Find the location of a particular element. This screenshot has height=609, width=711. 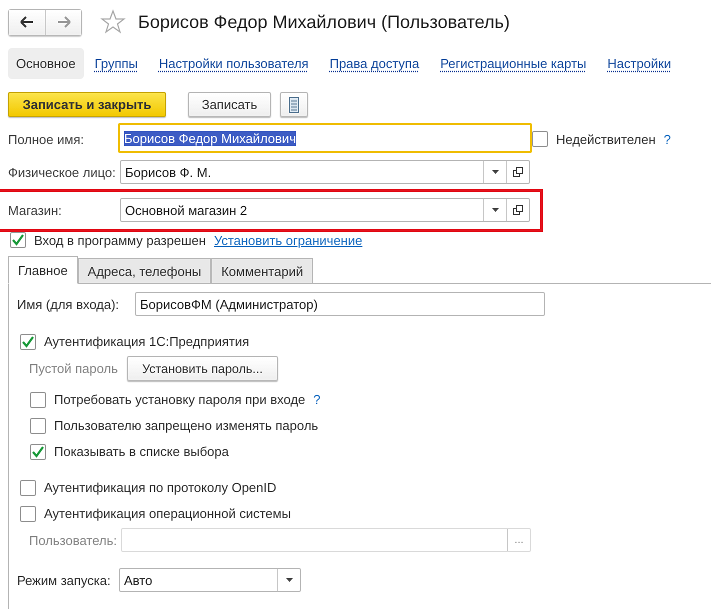

section-link: Регистрационные карты is located at coordinates (519, 63).